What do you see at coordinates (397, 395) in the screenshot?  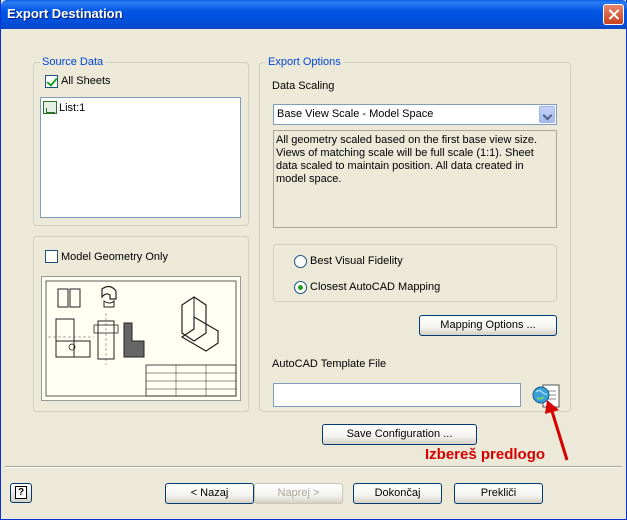 I see `template-file-input` at bounding box center [397, 395].